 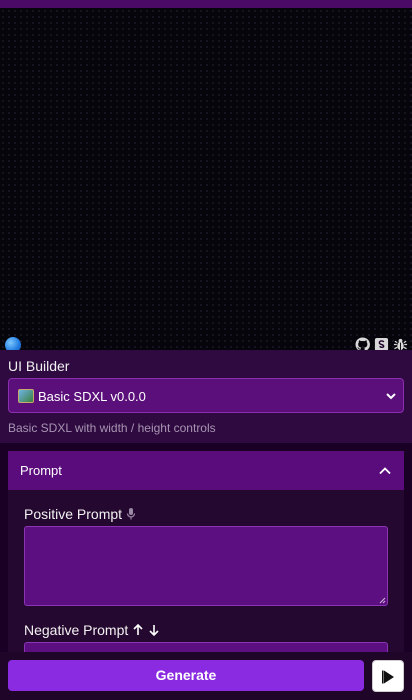 What do you see at coordinates (76, 630) in the screenshot?
I see `negative-prompt-label-text: Negative Prompt` at bounding box center [76, 630].